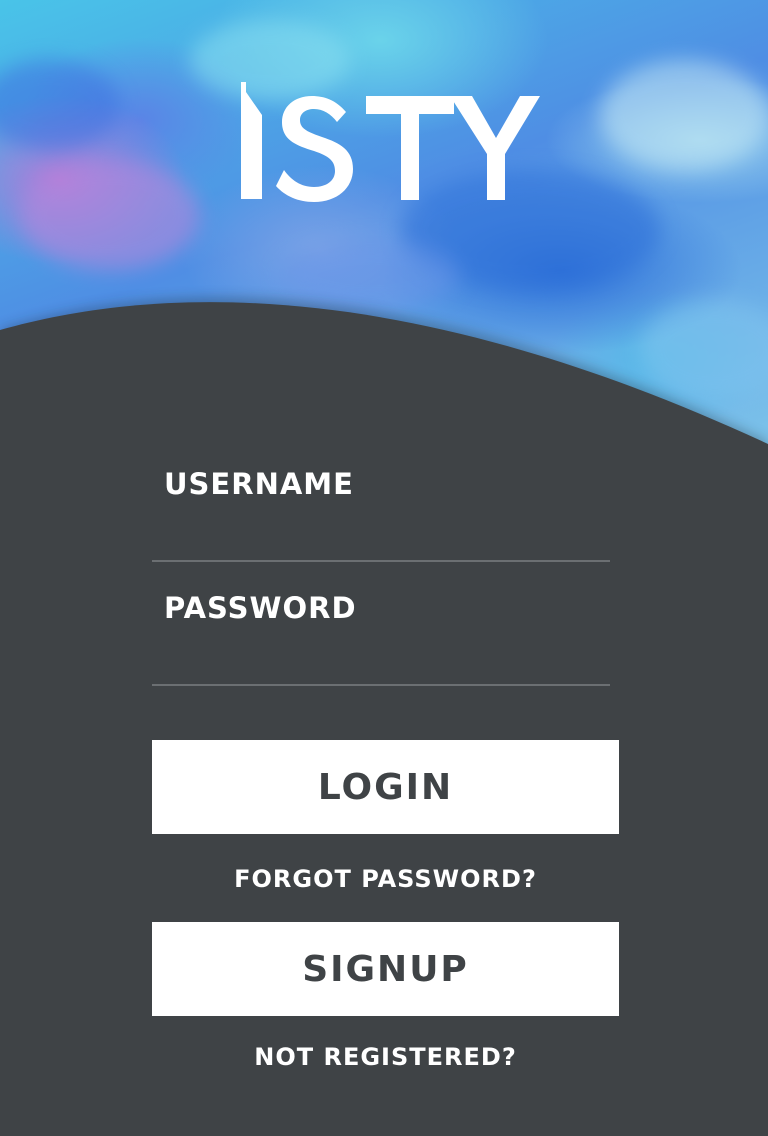 The width and height of the screenshot is (768, 1136). What do you see at coordinates (259, 484) in the screenshot?
I see `username-label: USERNAME` at bounding box center [259, 484].